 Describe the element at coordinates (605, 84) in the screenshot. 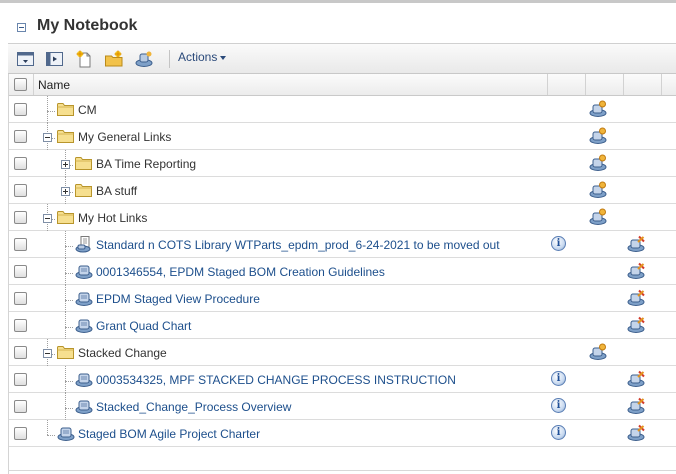

I see `header-action1-cell` at that location.